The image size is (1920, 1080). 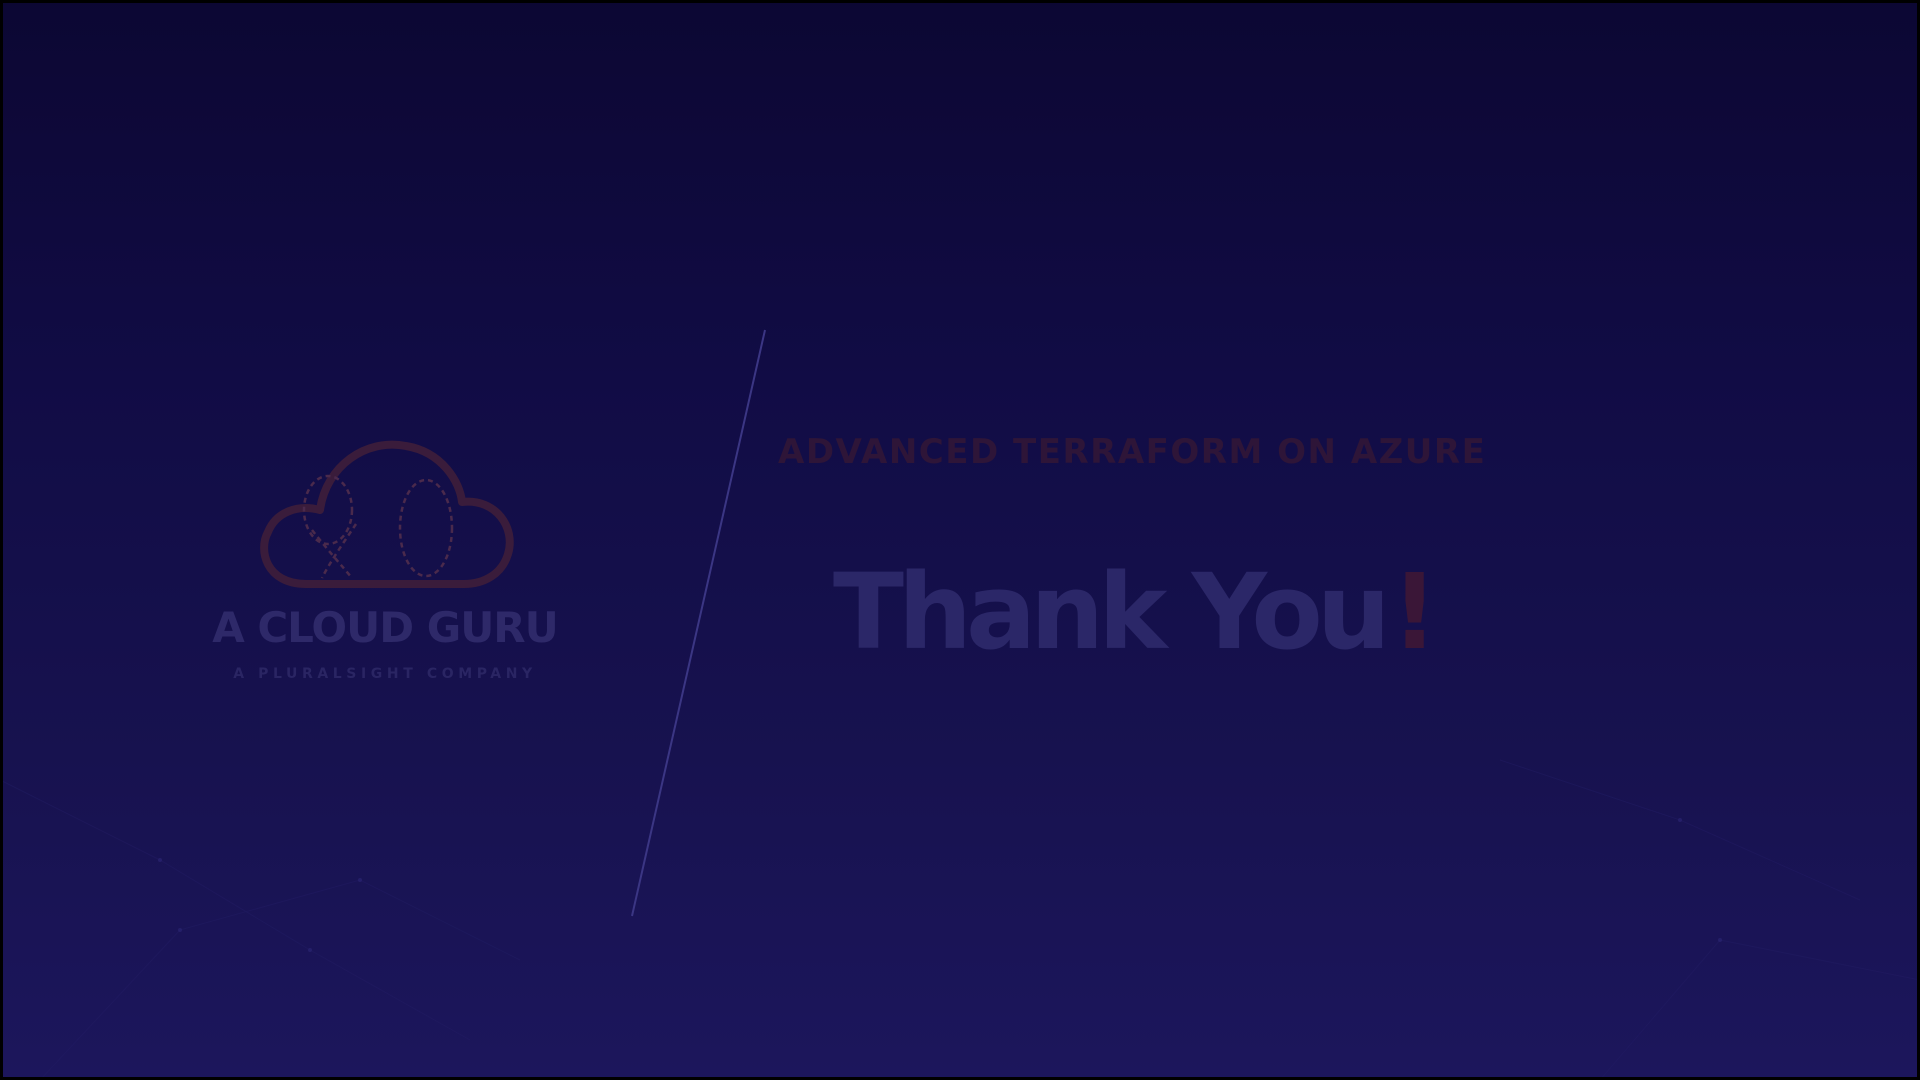 What do you see at coordinates (698, 623) in the screenshot?
I see `diagonal-divider` at bounding box center [698, 623].